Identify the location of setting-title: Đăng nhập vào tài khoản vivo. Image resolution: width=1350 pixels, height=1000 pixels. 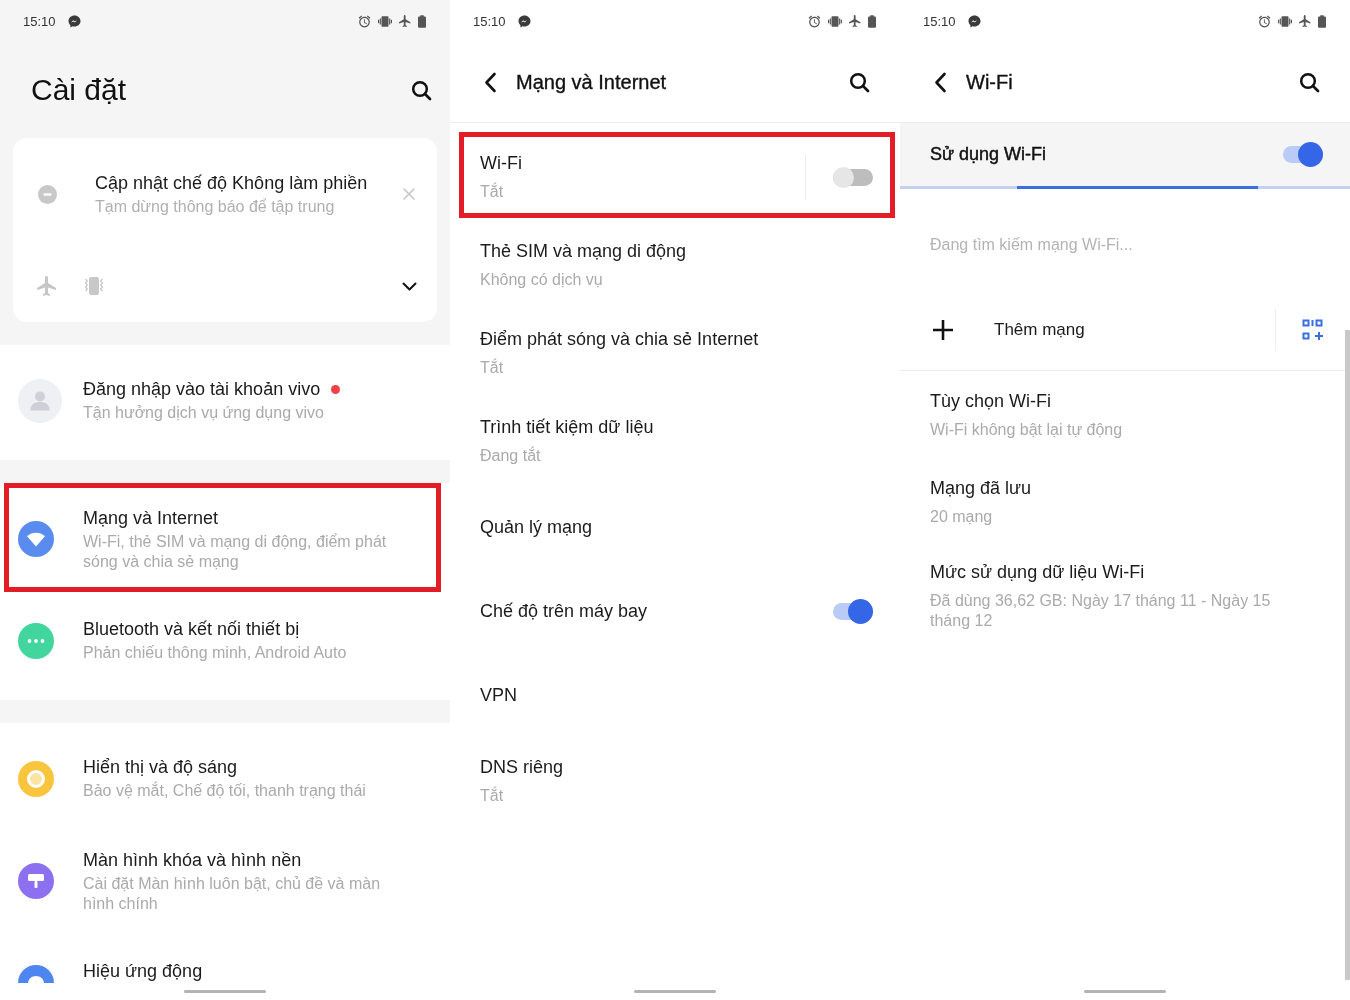
(202, 389).